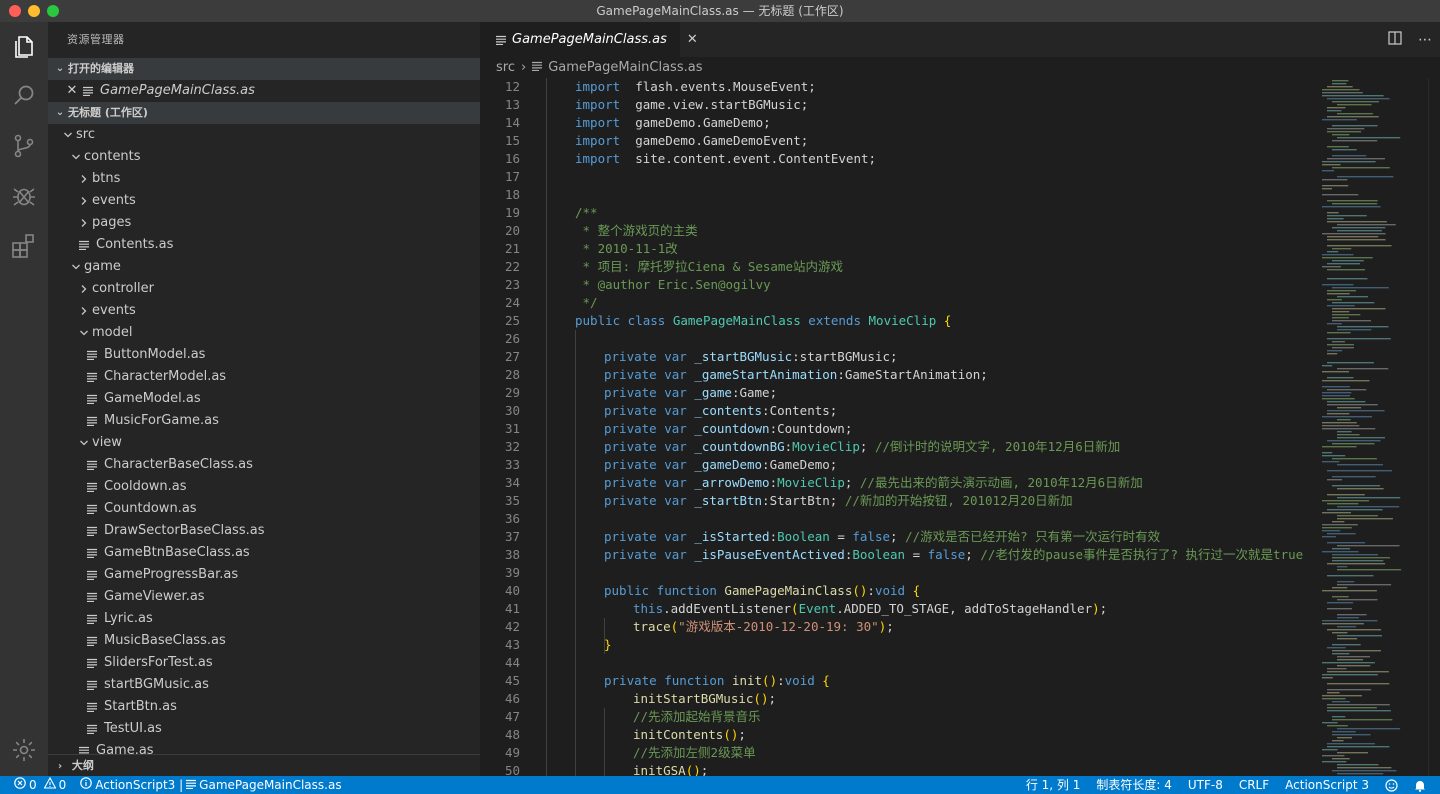  I want to click on feedback-icon, so click(1391, 785).